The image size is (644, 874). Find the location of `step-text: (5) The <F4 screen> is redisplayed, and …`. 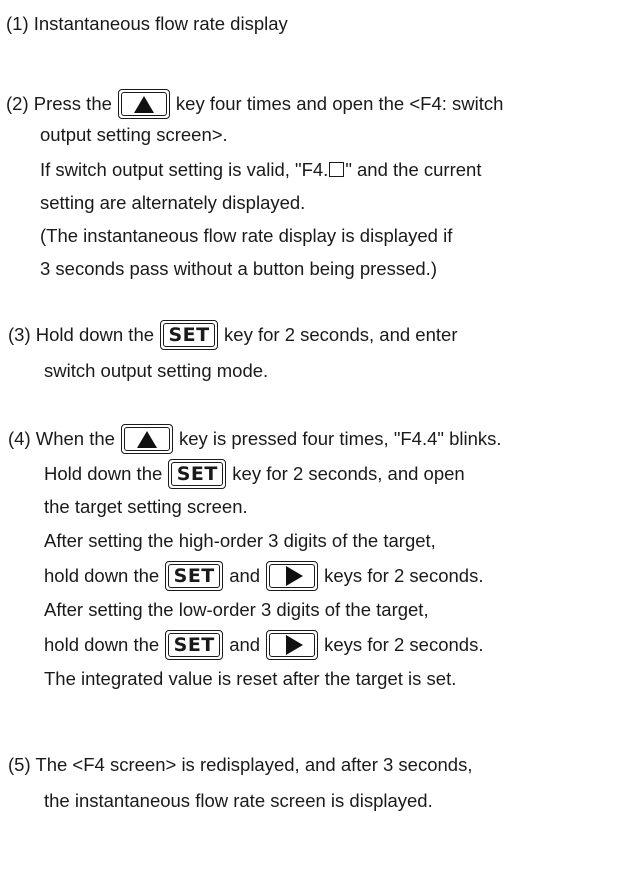

step-text: (5) The <F4 screen> is redisplayed, and … is located at coordinates (240, 764).